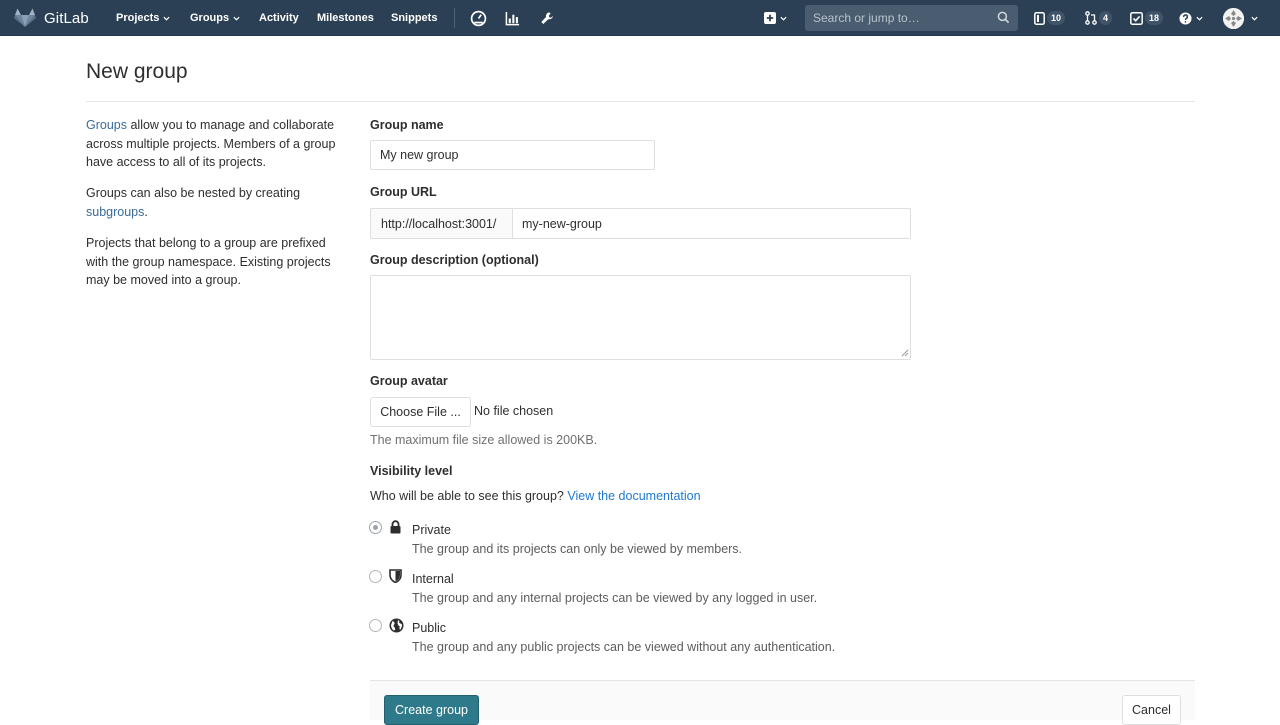 This screenshot has width=1280, height=725. I want to click on admin-area-button, so click(478, 18).